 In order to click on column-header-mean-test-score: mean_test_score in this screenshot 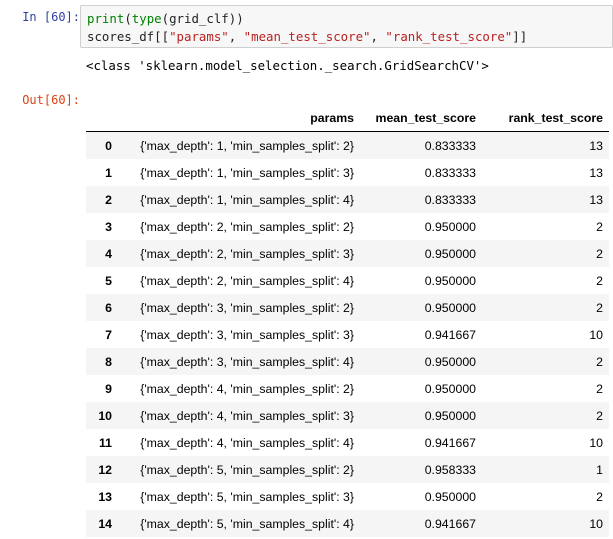, I will do `click(421, 118)`.